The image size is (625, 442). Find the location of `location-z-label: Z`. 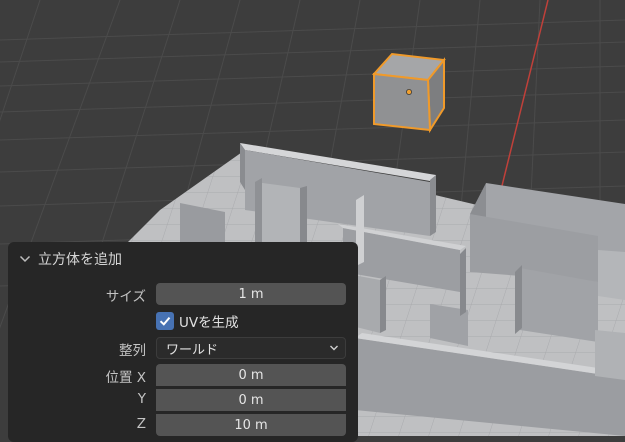

location-z-label: Z is located at coordinates (141, 424).